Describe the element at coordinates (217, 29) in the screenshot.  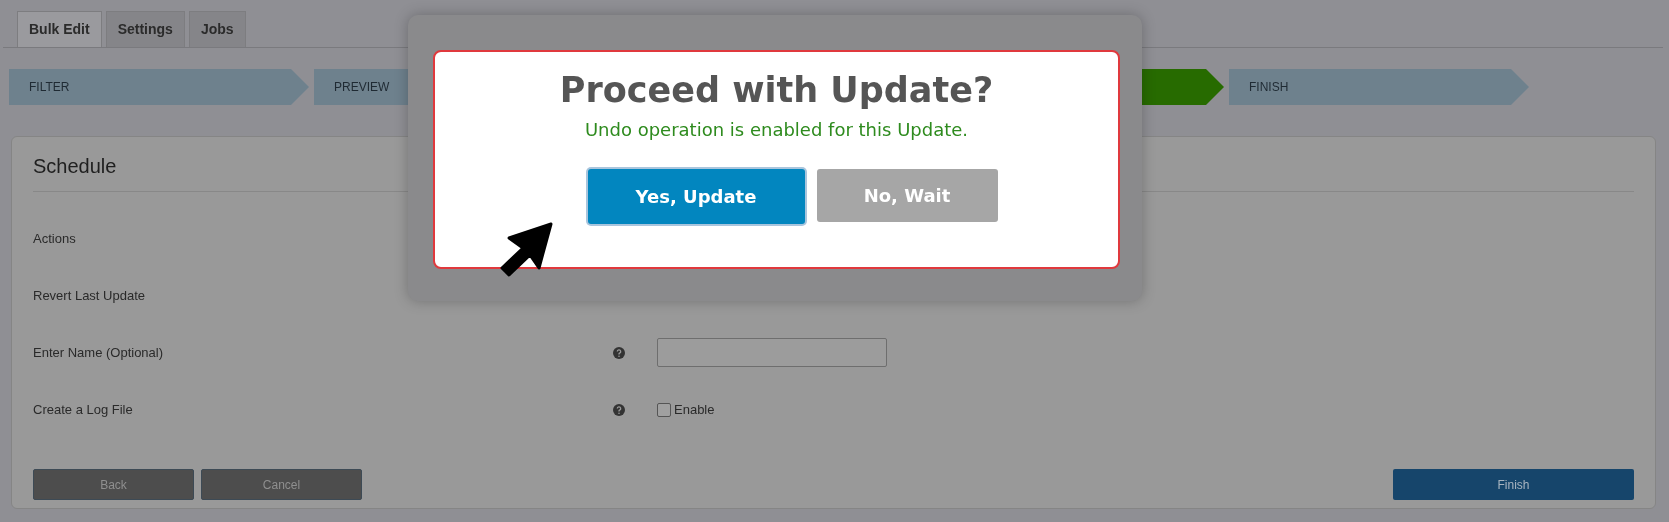
I see `tab: Jobs` at that location.